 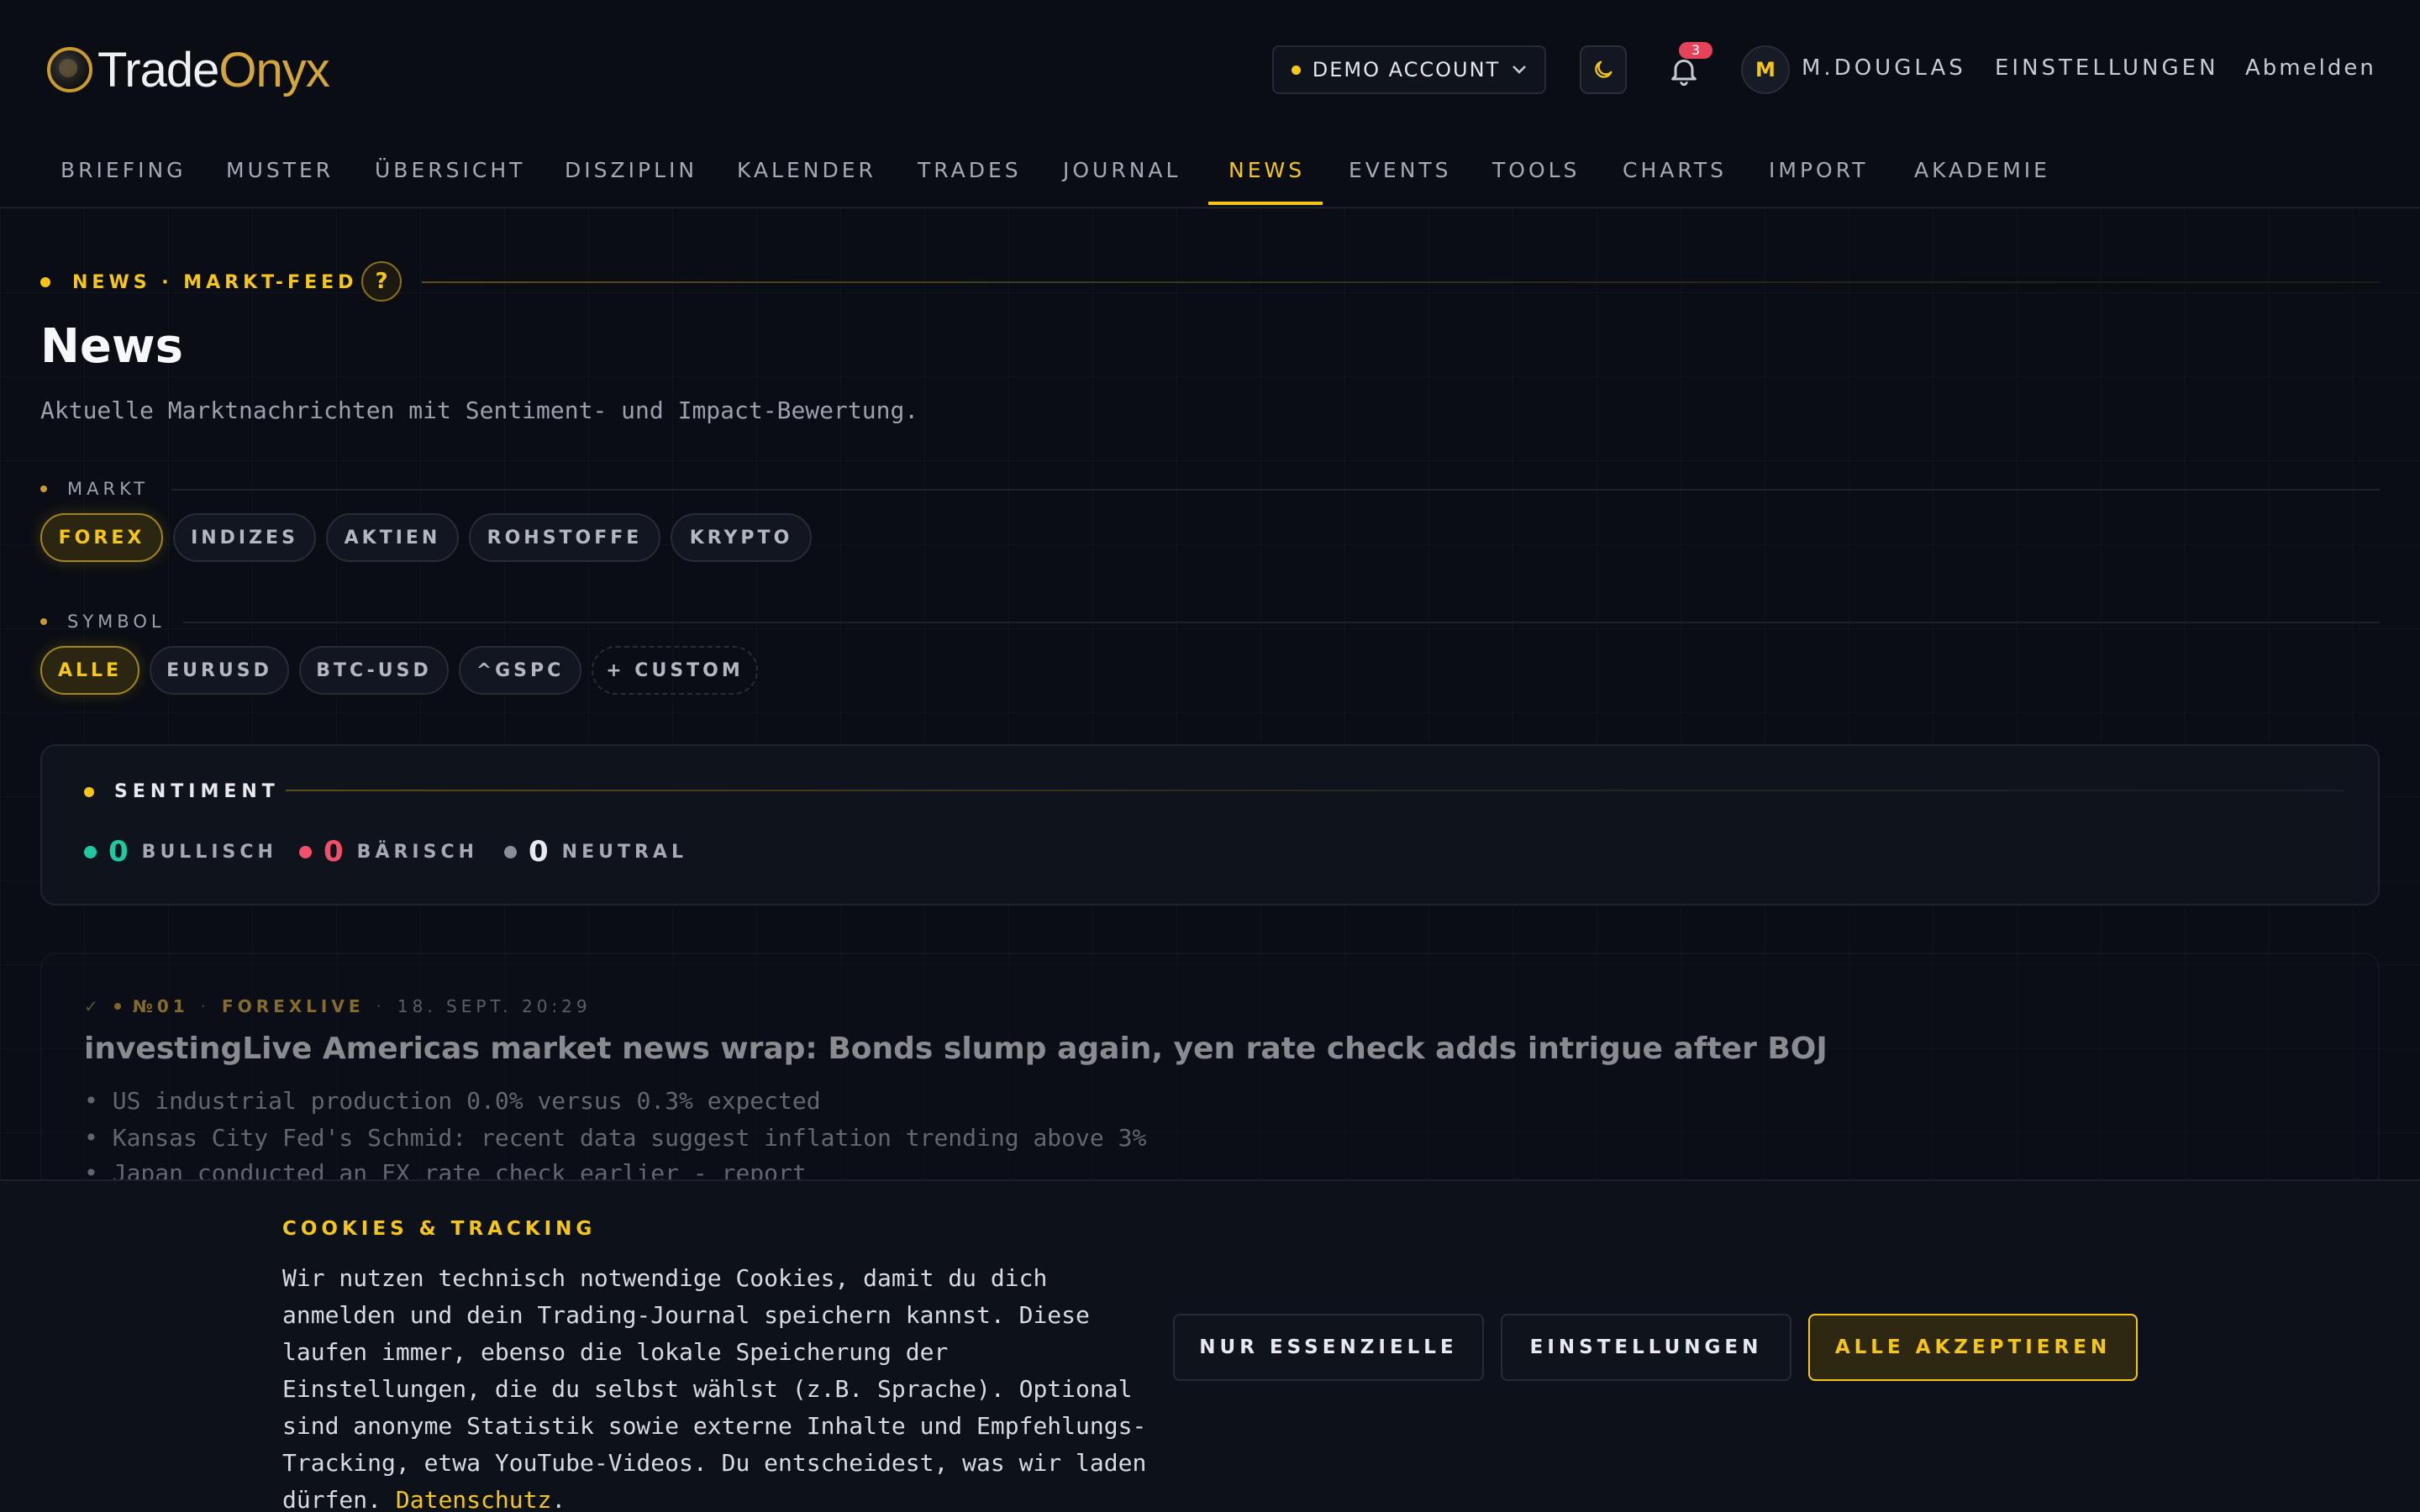 What do you see at coordinates (439, 1229) in the screenshot?
I see `cookie-title: COOKIES & TRACKING` at bounding box center [439, 1229].